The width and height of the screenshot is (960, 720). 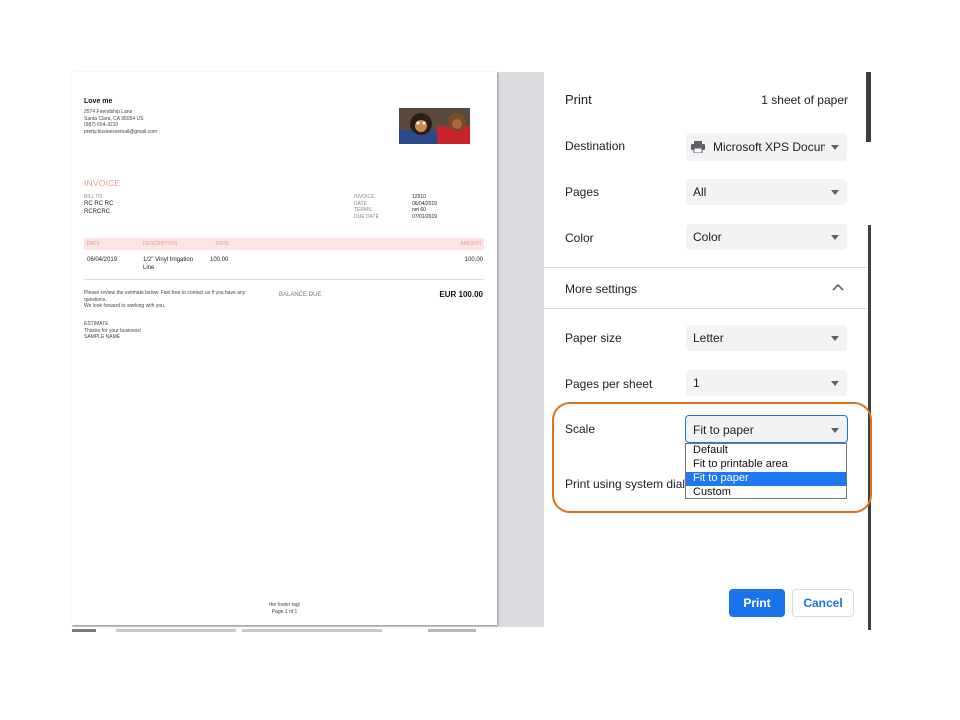 What do you see at coordinates (582, 192) in the screenshot?
I see `pages-label: Pages` at bounding box center [582, 192].